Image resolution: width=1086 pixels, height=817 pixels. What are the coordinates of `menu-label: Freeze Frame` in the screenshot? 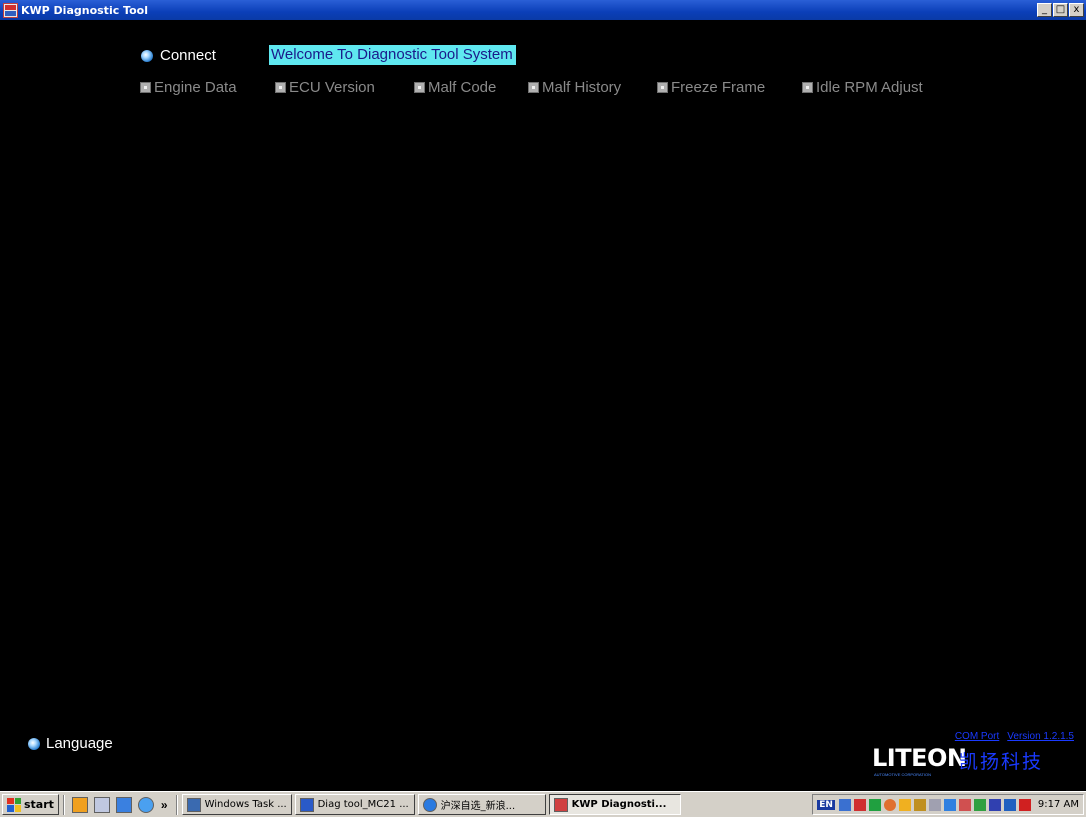 It's located at (718, 87).